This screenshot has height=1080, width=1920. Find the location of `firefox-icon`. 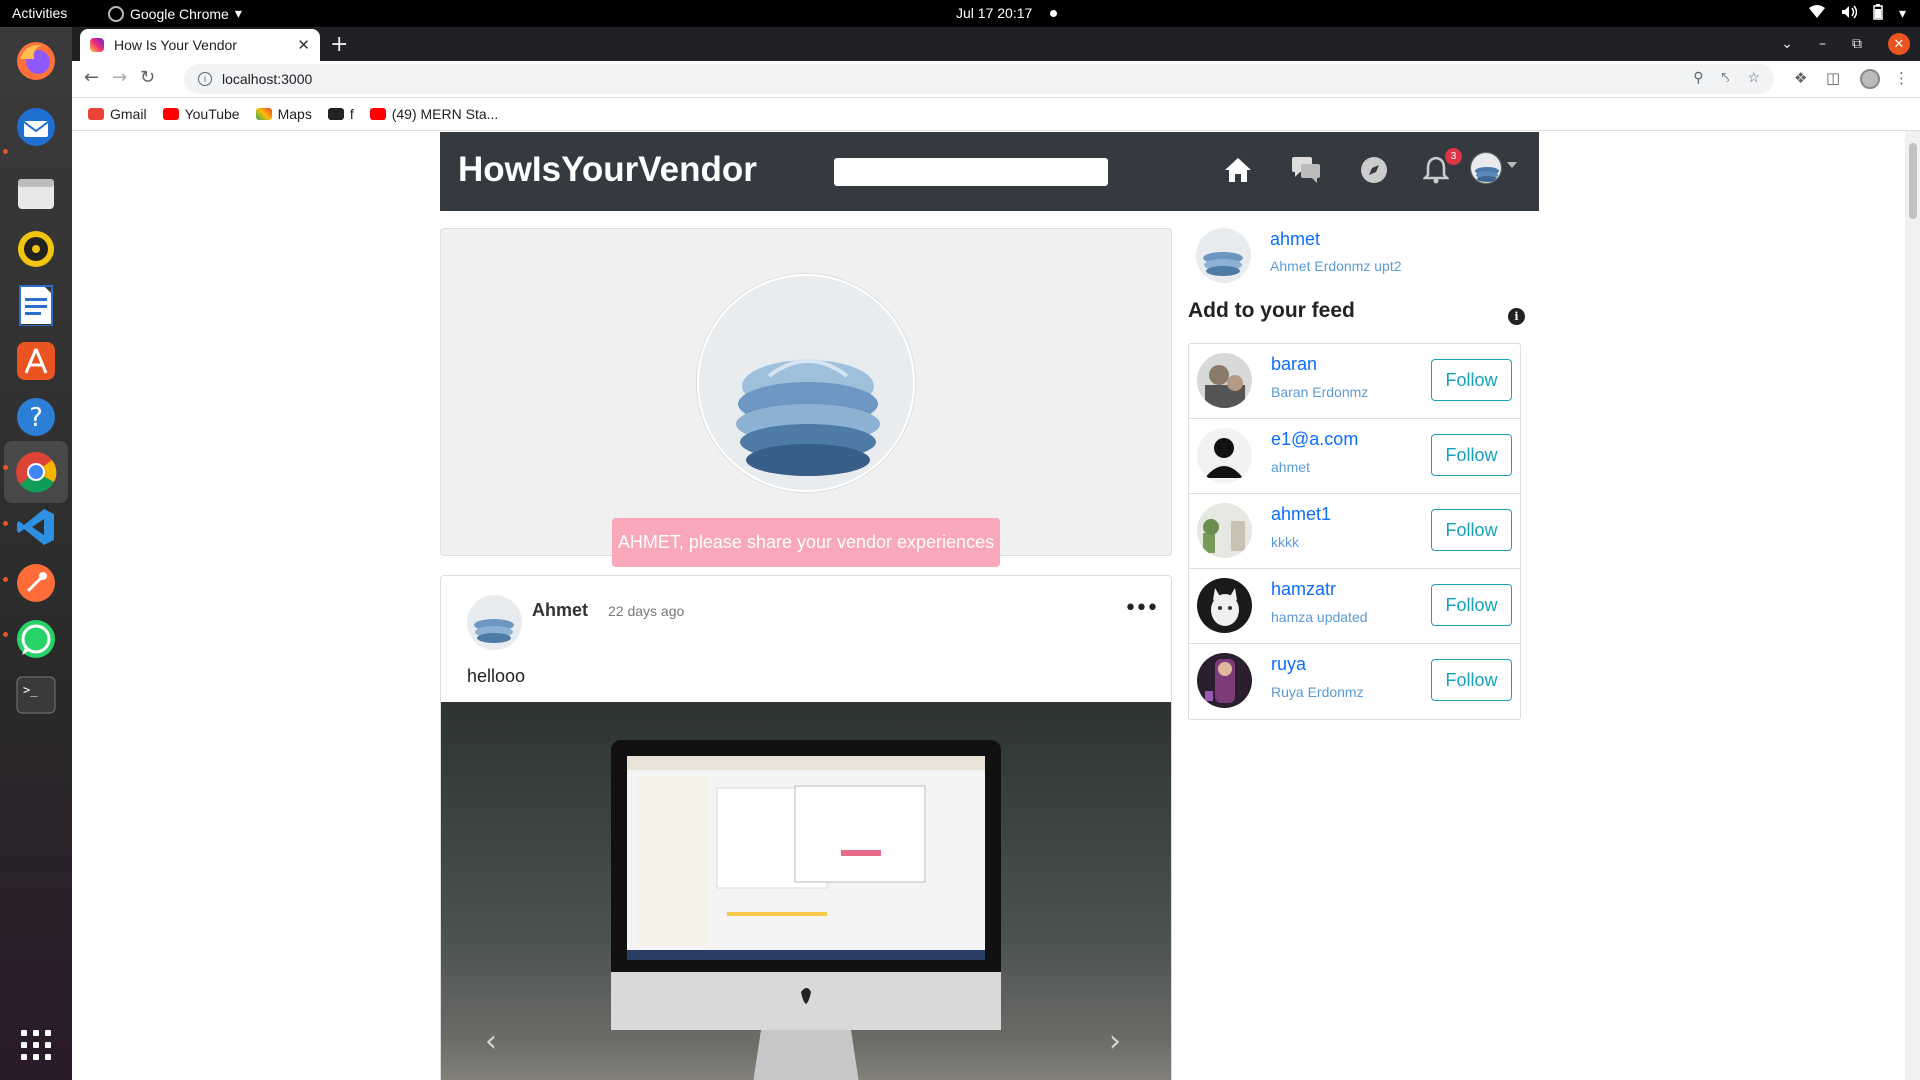

firefox-icon is located at coordinates (36, 61).